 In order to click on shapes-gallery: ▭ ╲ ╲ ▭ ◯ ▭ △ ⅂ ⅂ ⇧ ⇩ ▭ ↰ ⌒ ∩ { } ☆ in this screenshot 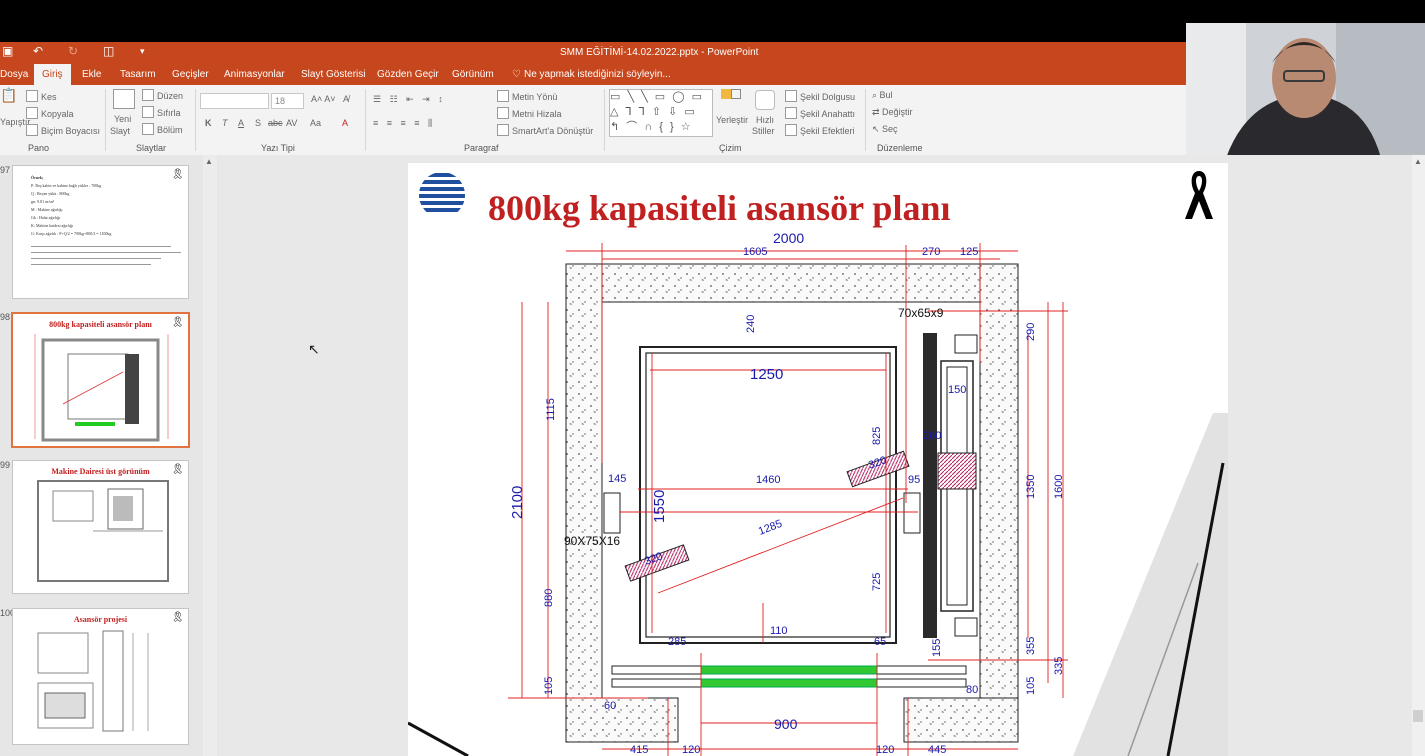, I will do `click(661, 113)`.